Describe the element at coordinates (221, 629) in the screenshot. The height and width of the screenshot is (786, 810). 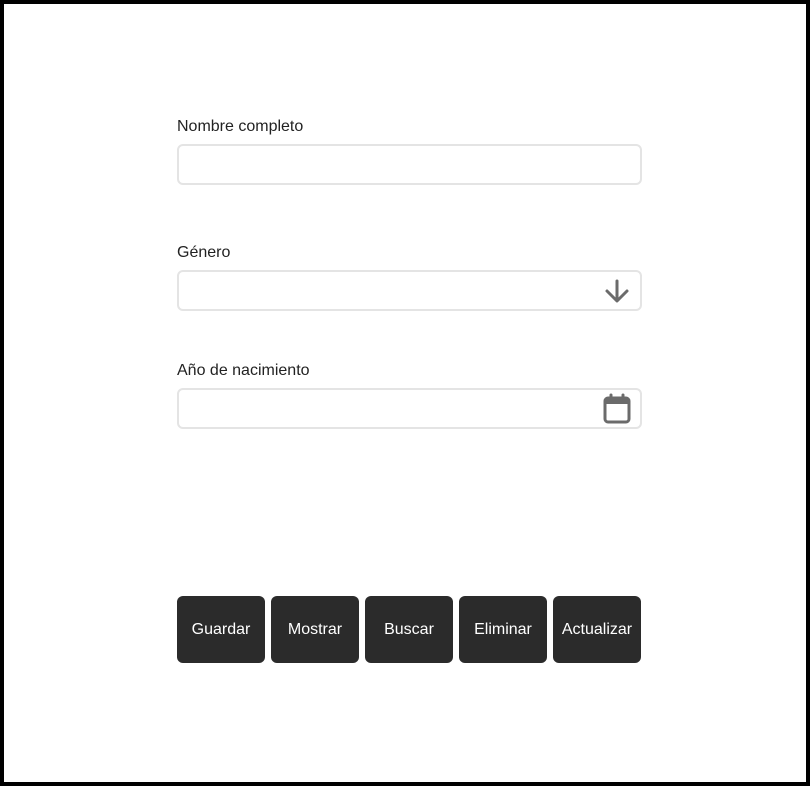
I see `save-button: Guardar` at that location.